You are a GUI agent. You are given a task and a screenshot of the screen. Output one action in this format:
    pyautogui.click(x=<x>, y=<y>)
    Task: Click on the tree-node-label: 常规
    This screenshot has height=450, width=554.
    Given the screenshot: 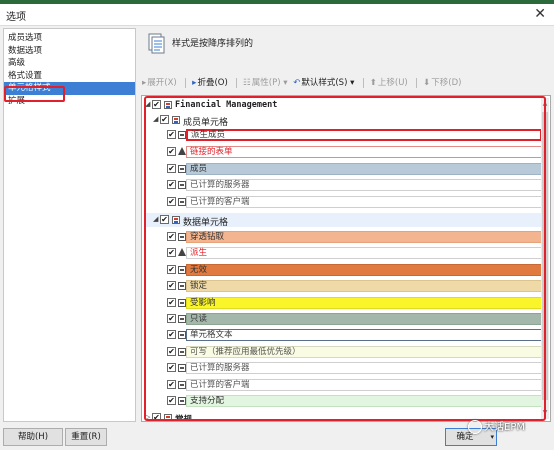 What is the action you would take?
    pyautogui.click(x=184, y=418)
    